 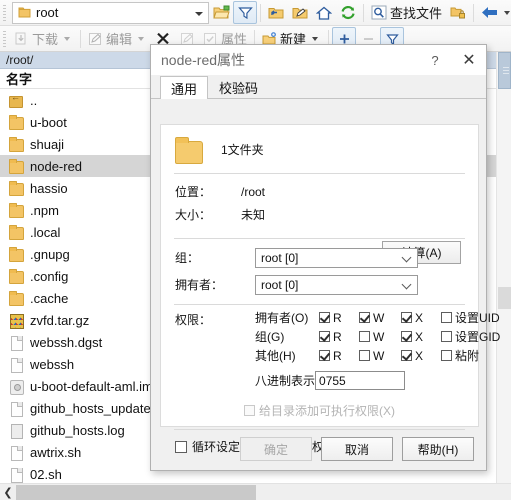 I want to click on magnifier-icon, so click(x=379, y=12).